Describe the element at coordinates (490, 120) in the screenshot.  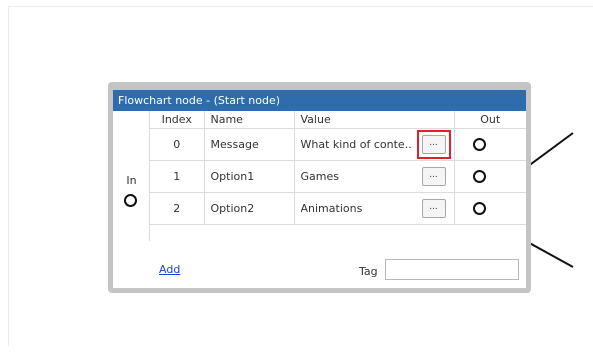
I see `column-header-out: Out` at that location.